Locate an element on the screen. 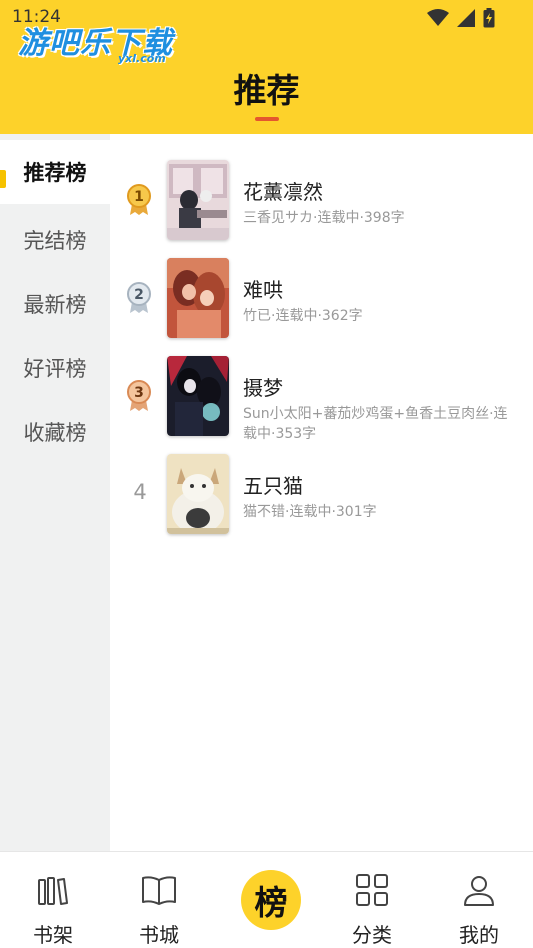 The height and width of the screenshot is (948, 533). status-icons is located at coordinates (461, 18).